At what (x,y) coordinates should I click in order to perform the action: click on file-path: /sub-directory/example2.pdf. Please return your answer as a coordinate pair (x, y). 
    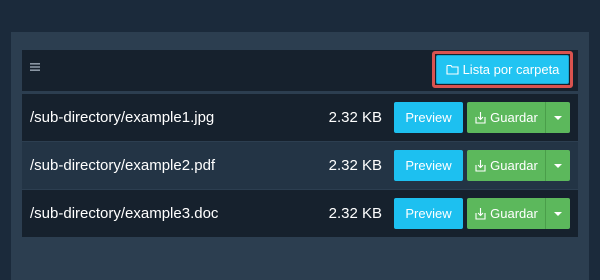
    Looking at the image, I should click on (123, 165).